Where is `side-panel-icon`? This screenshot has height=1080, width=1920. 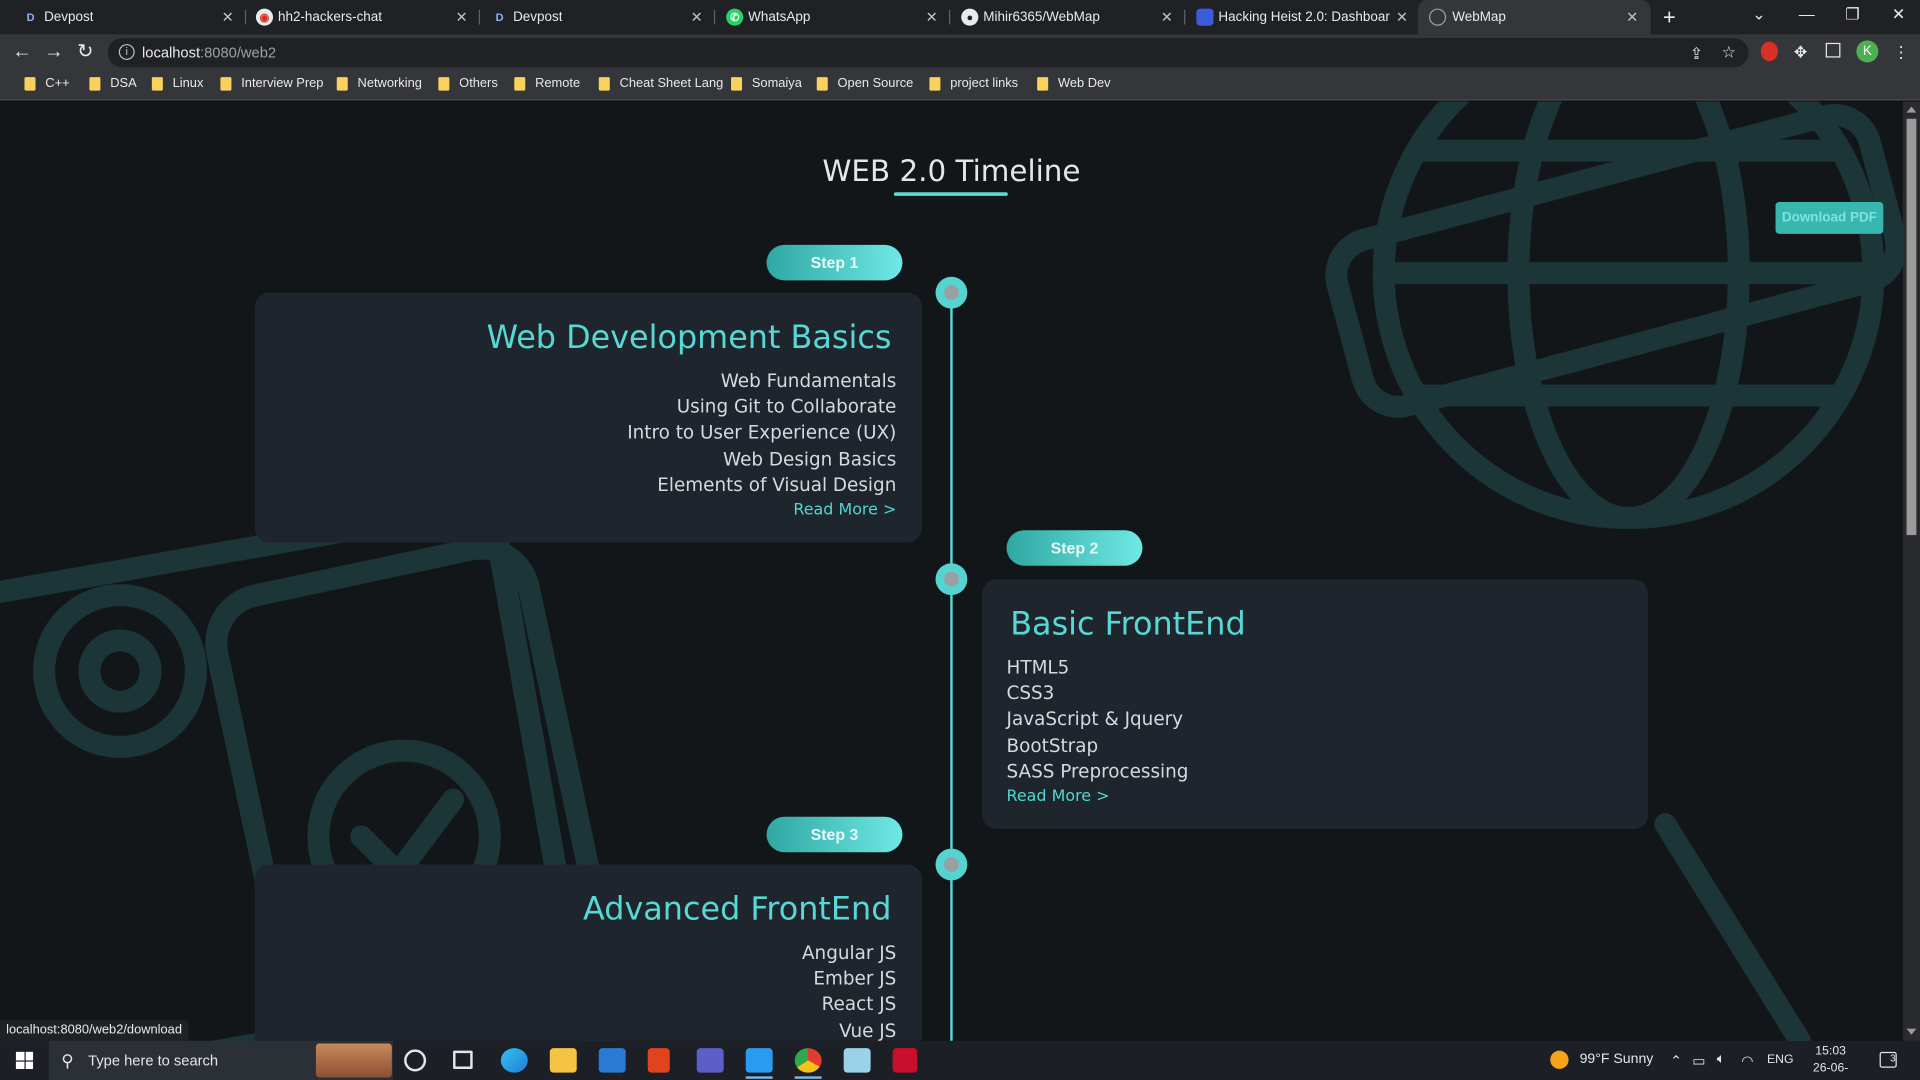
side-panel-icon is located at coordinates (1833, 50).